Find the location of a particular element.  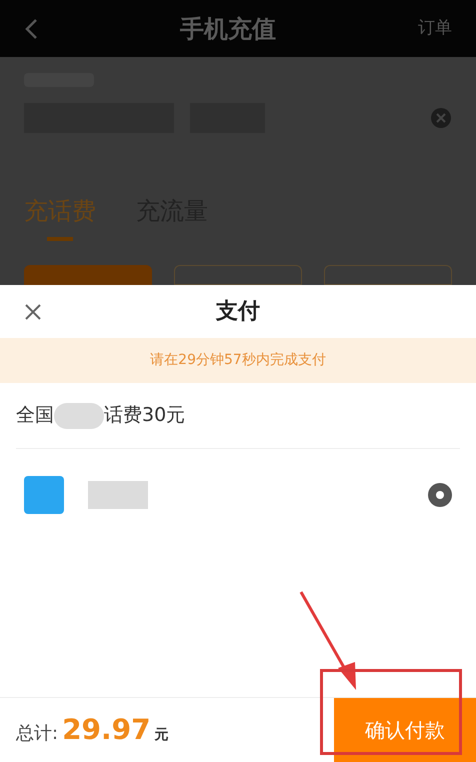

currency-label: 元 is located at coordinates (161, 735).